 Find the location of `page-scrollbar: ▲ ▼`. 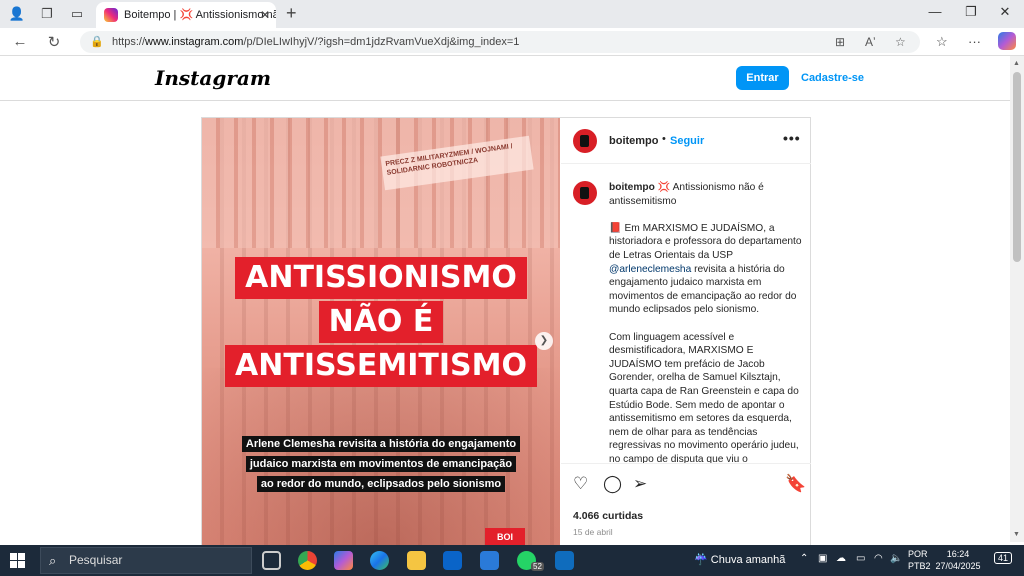

page-scrollbar: ▲ ▼ is located at coordinates (1017, 299).